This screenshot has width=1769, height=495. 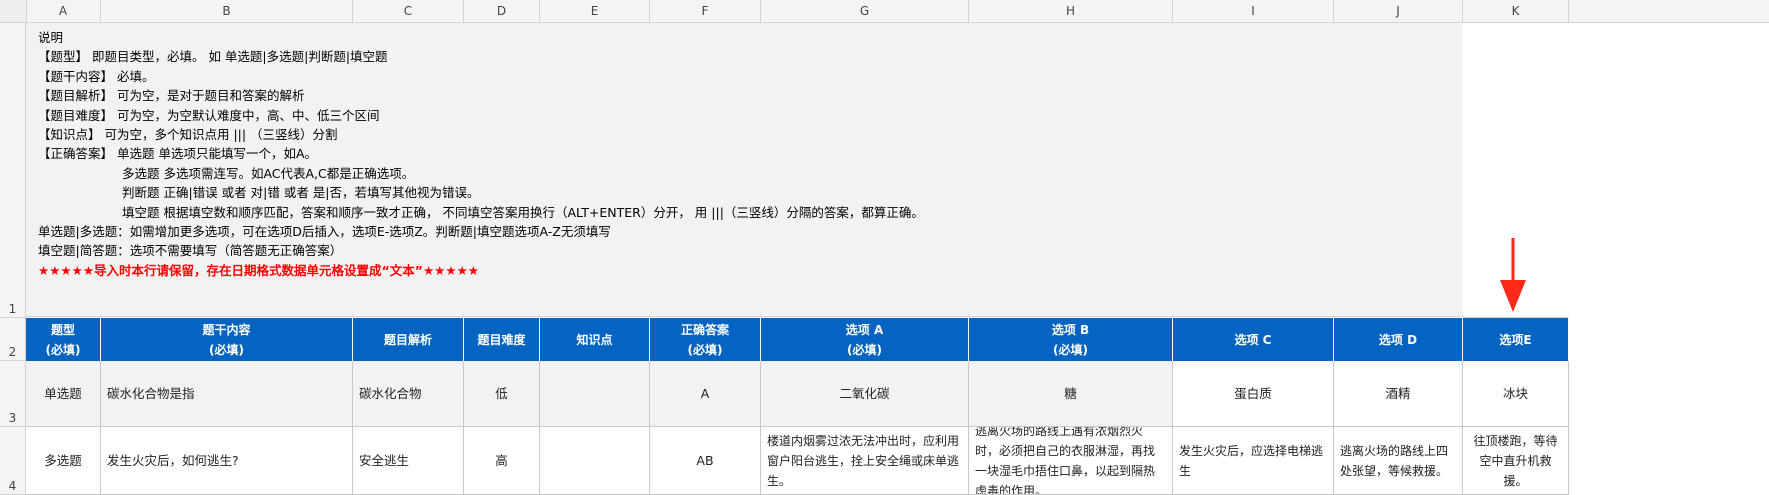 What do you see at coordinates (705, 461) in the screenshot?
I see `cell-f4: AB` at bounding box center [705, 461].